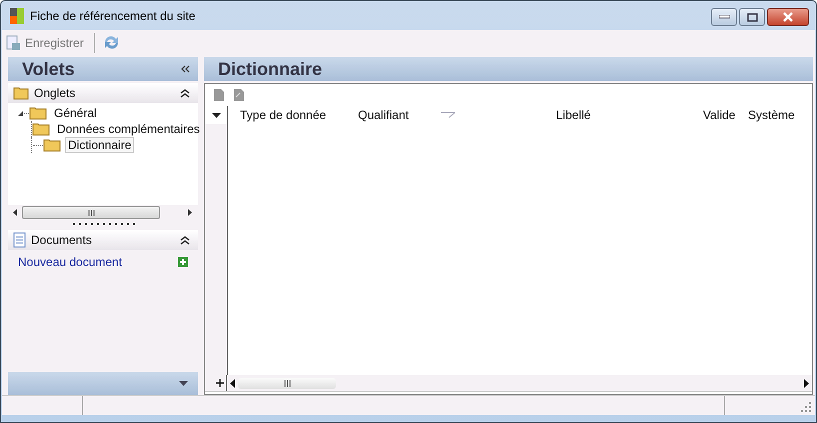  Describe the element at coordinates (103, 93) in the screenshot. I see `section-header: Onglets` at that location.